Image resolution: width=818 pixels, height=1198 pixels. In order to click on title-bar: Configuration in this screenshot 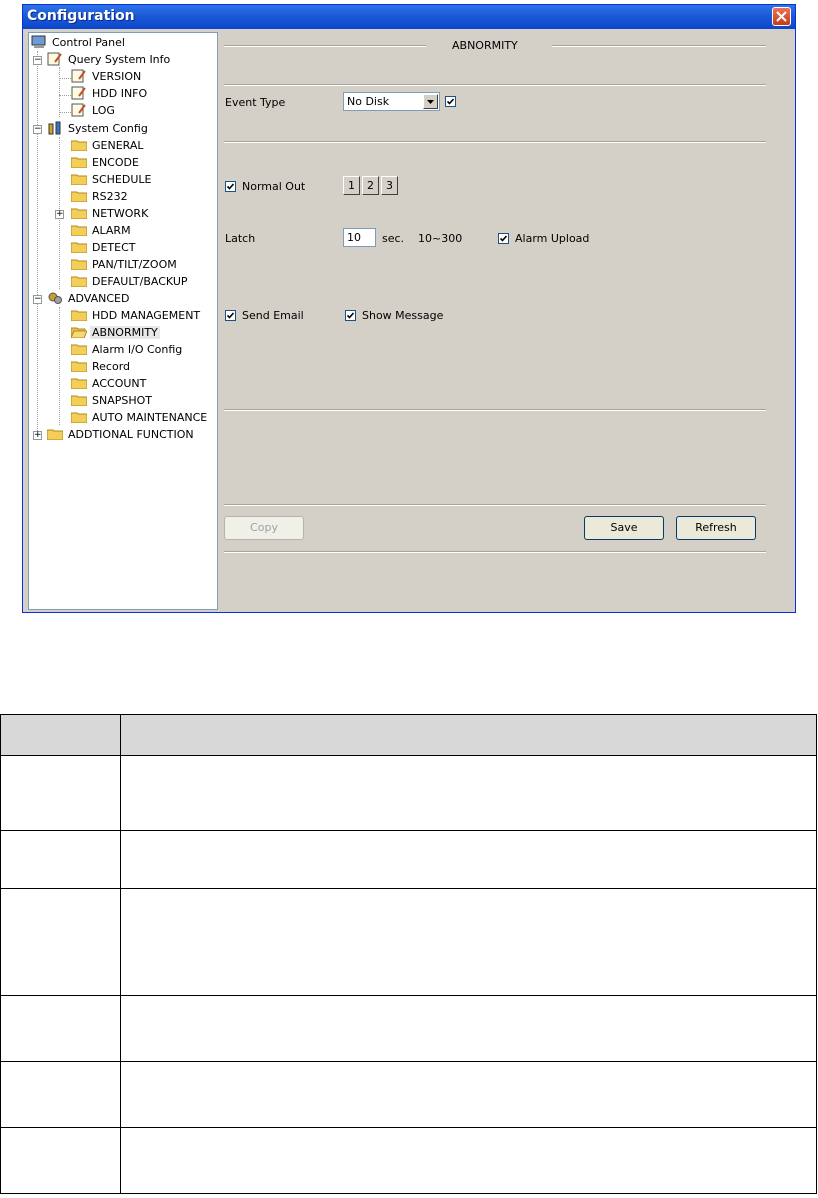, I will do `click(409, 17)`.